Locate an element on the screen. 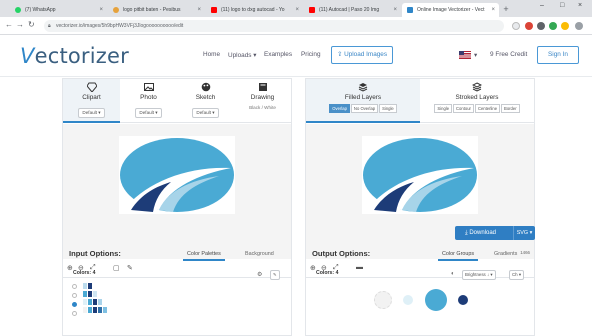 Image resolution: width=592 pixels, height=336 pixels. contour-button: Contour is located at coordinates (463, 108).